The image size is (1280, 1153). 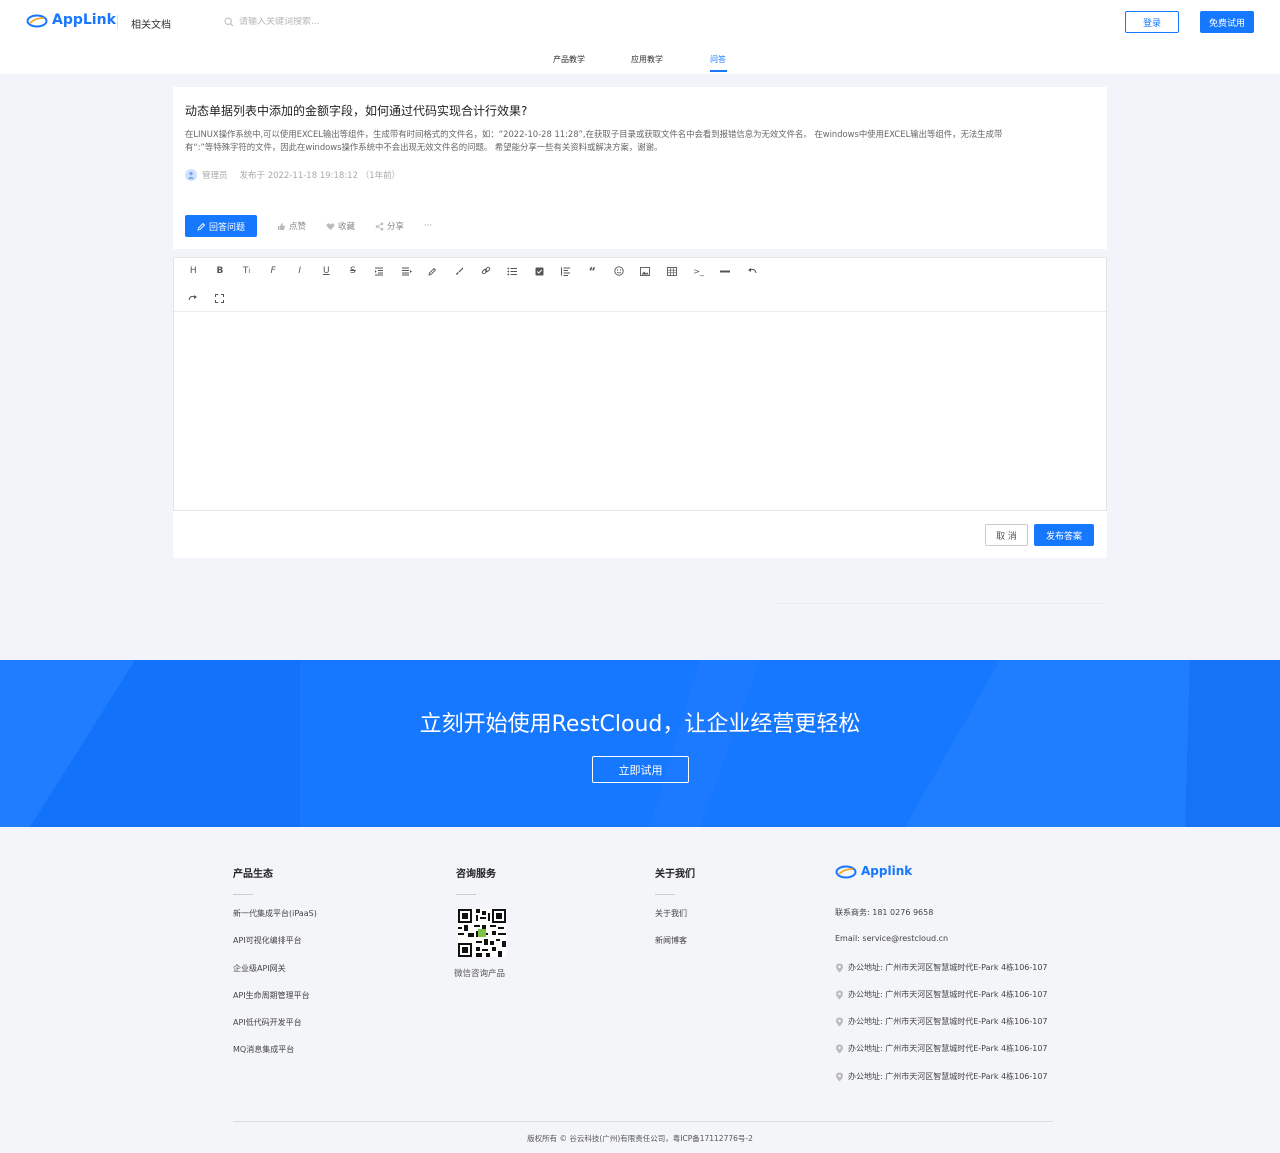 What do you see at coordinates (486, 271) in the screenshot?
I see `link-icon` at bounding box center [486, 271].